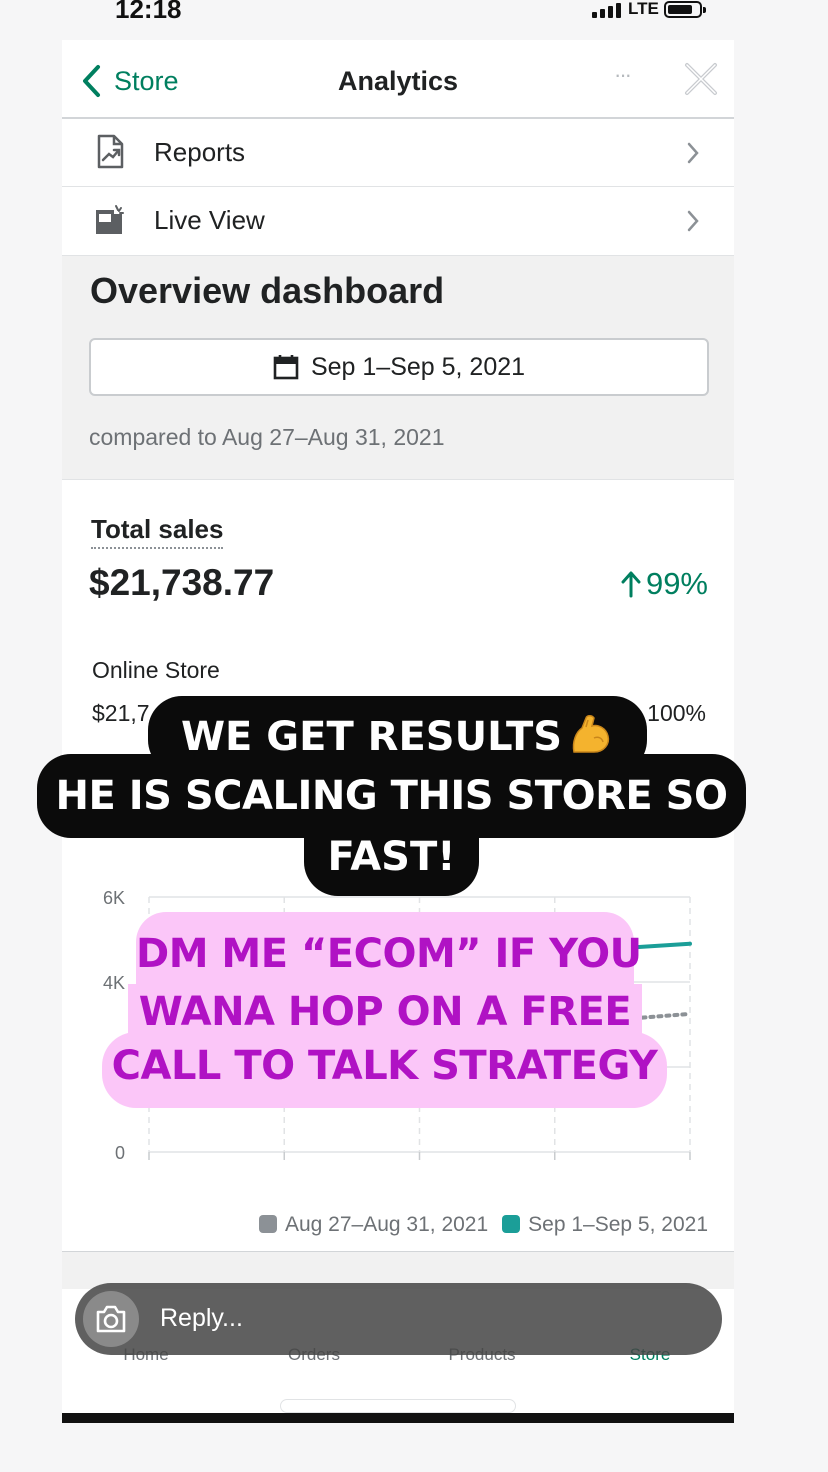  What do you see at coordinates (643, 9) in the screenshot?
I see `network-label: LTE` at bounding box center [643, 9].